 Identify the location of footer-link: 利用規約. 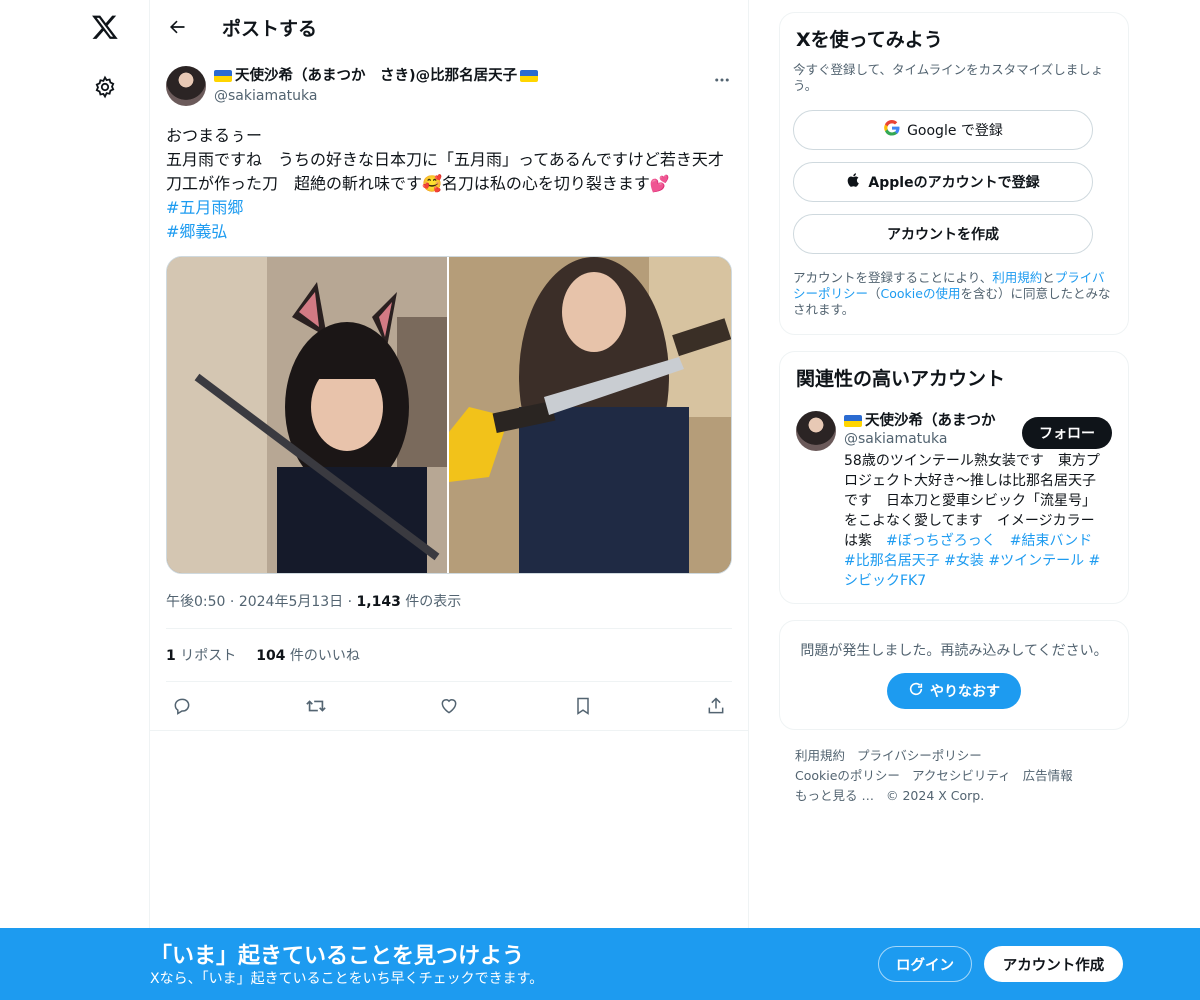
(820, 755).